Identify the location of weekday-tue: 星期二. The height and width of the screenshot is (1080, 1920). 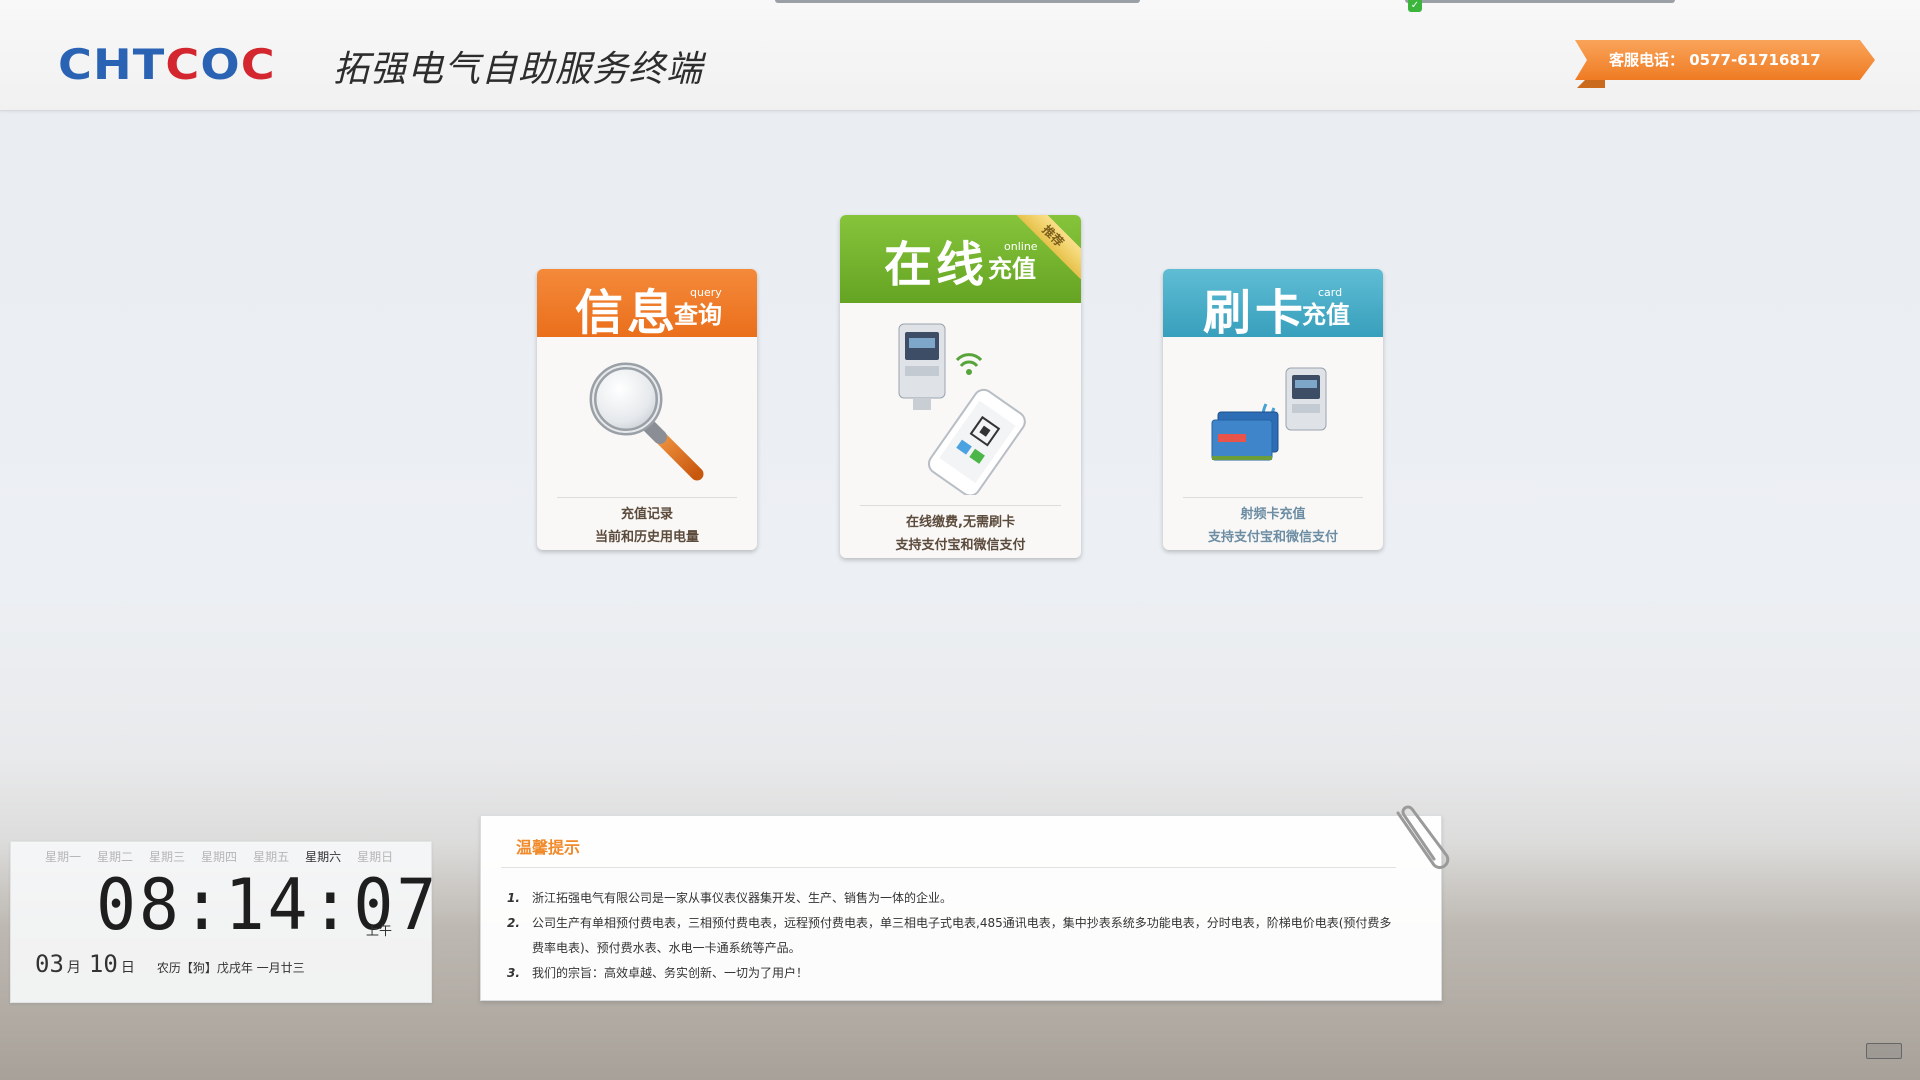
(115, 857).